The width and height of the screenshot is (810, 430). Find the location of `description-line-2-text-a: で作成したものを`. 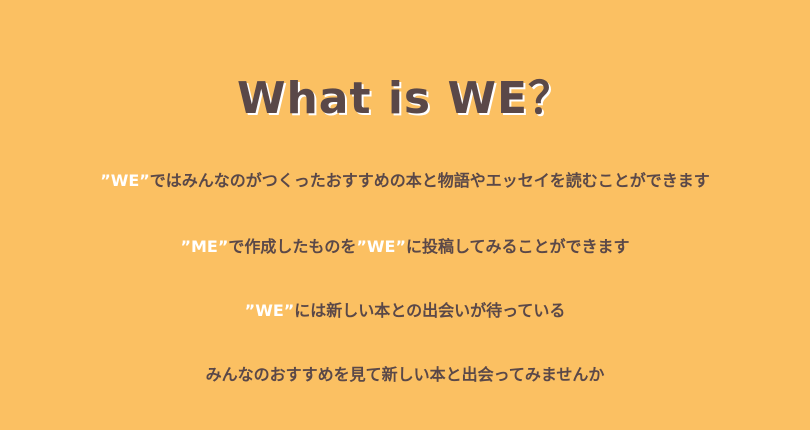

description-line-2-text-a: で作成したものを is located at coordinates (292, 246).